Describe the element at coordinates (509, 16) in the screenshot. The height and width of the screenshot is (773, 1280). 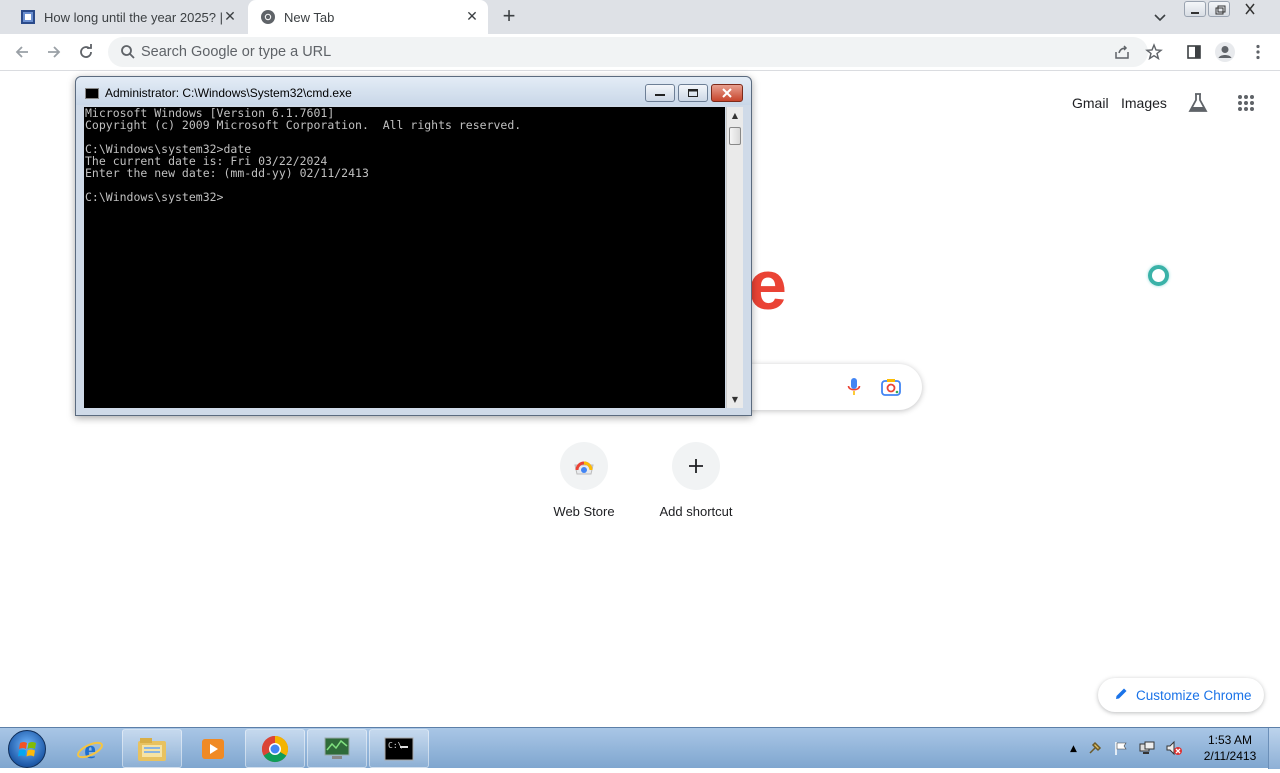
I see `new-tab-button: +` at that location.